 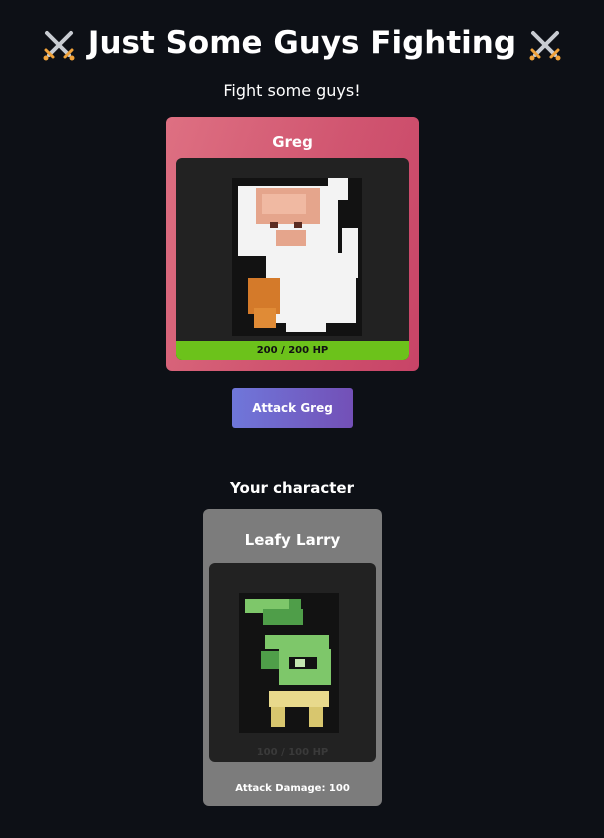 What do you see at coordinates (292, 90) in the screenshot?
I see `page-subtitle: Fight some guys!` at bounding box center [292, 90].